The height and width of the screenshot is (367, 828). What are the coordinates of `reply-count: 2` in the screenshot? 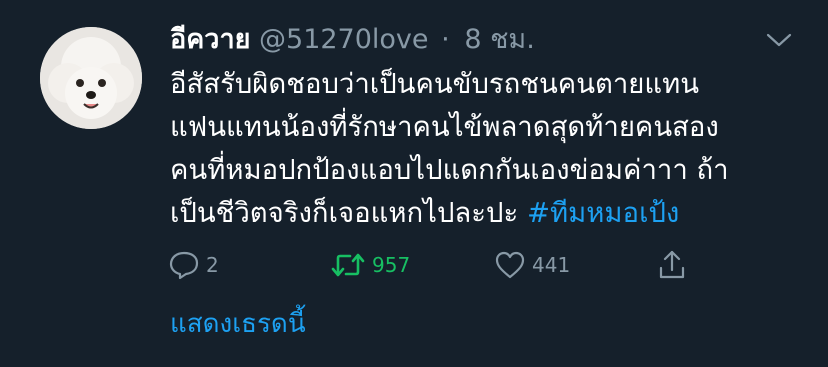 It's located at (212, 265).